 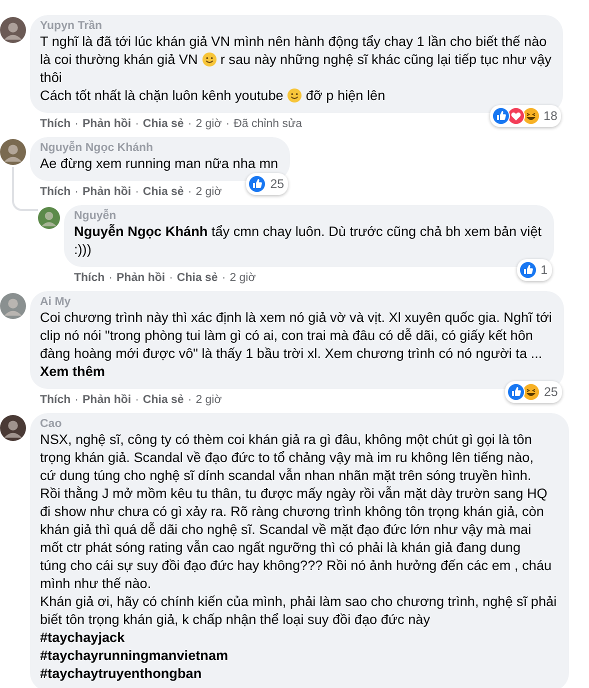 What do you see at coordinates (51, 77) in the screenshot?
I see `comment-text: thôi` at bounding box center [51, 77].